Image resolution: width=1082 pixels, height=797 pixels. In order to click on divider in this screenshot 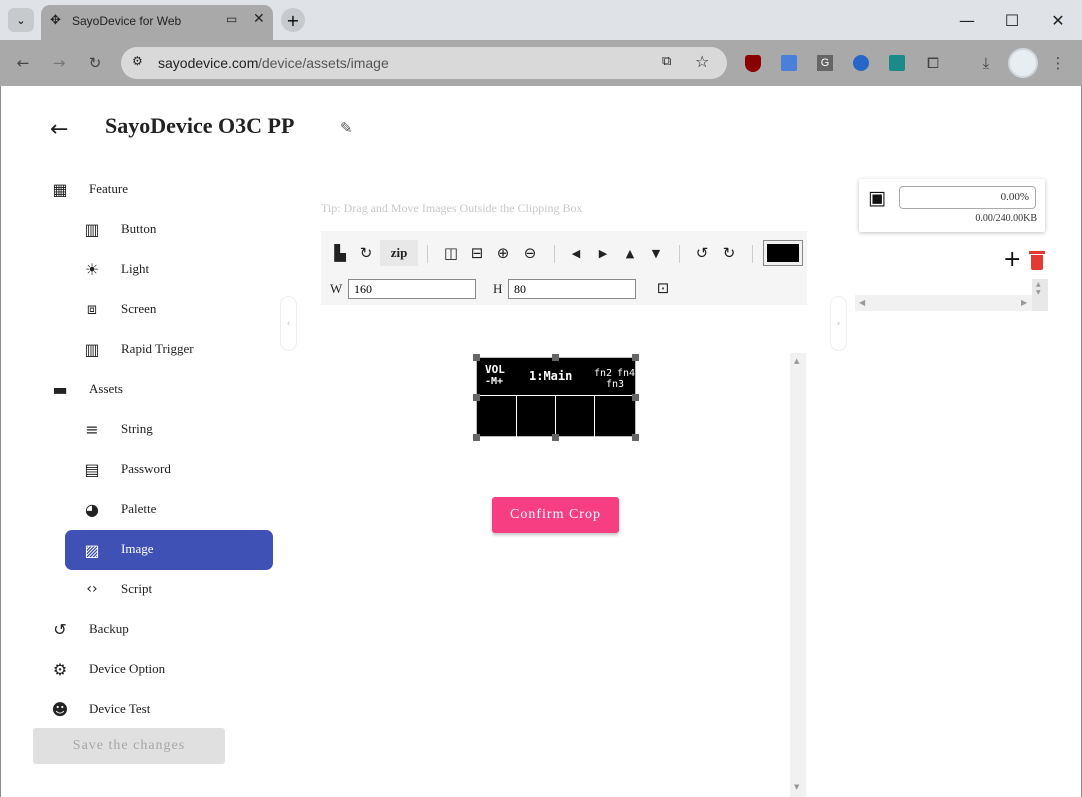, I will do `click(554, 254)`.